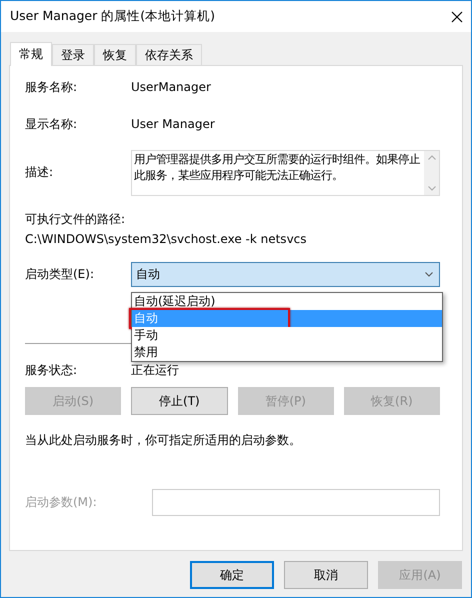 The width and height of the screenshot is (472, 598). Describe the element at coordinates (155, 370) in the screenshot. I see `field-value: 正在运行` at that location.